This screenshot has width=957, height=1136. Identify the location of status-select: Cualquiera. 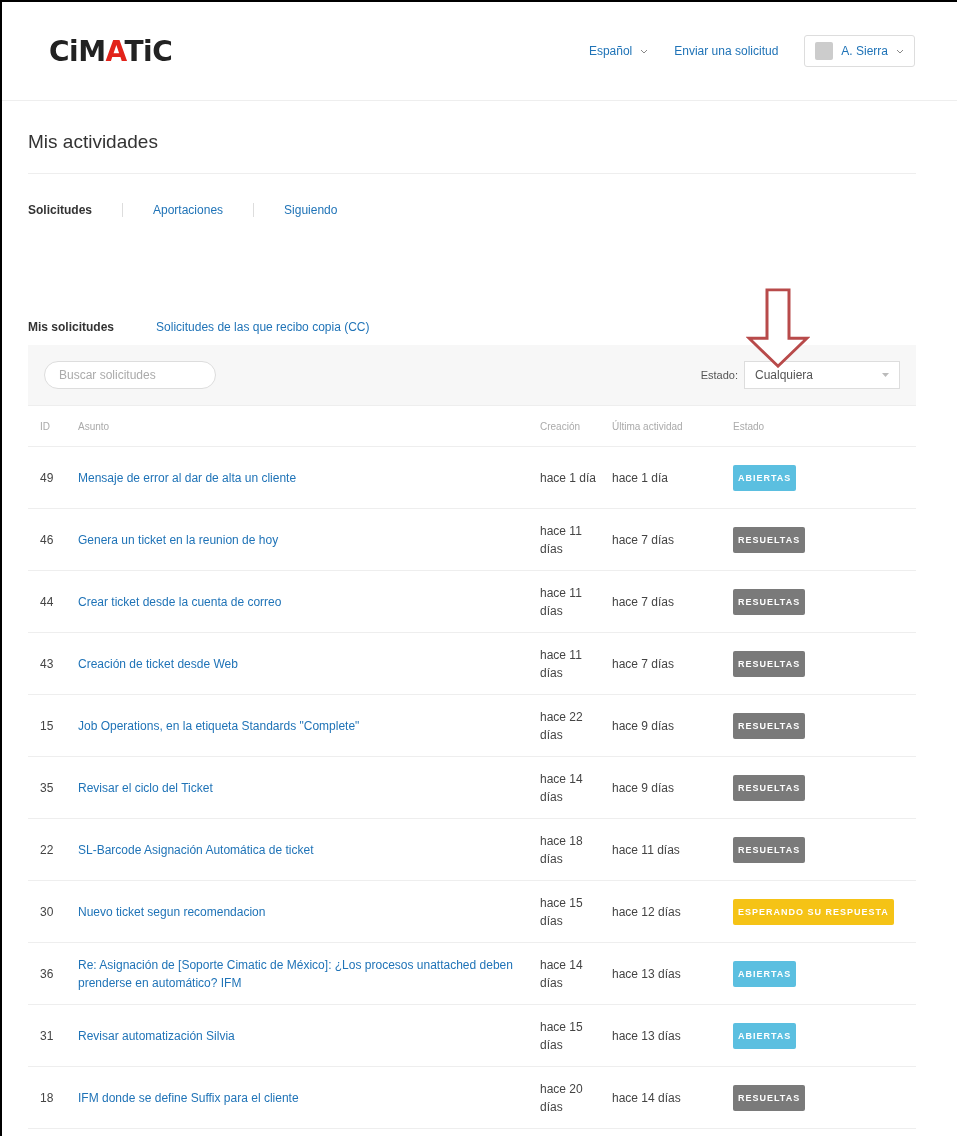
(822, 375).